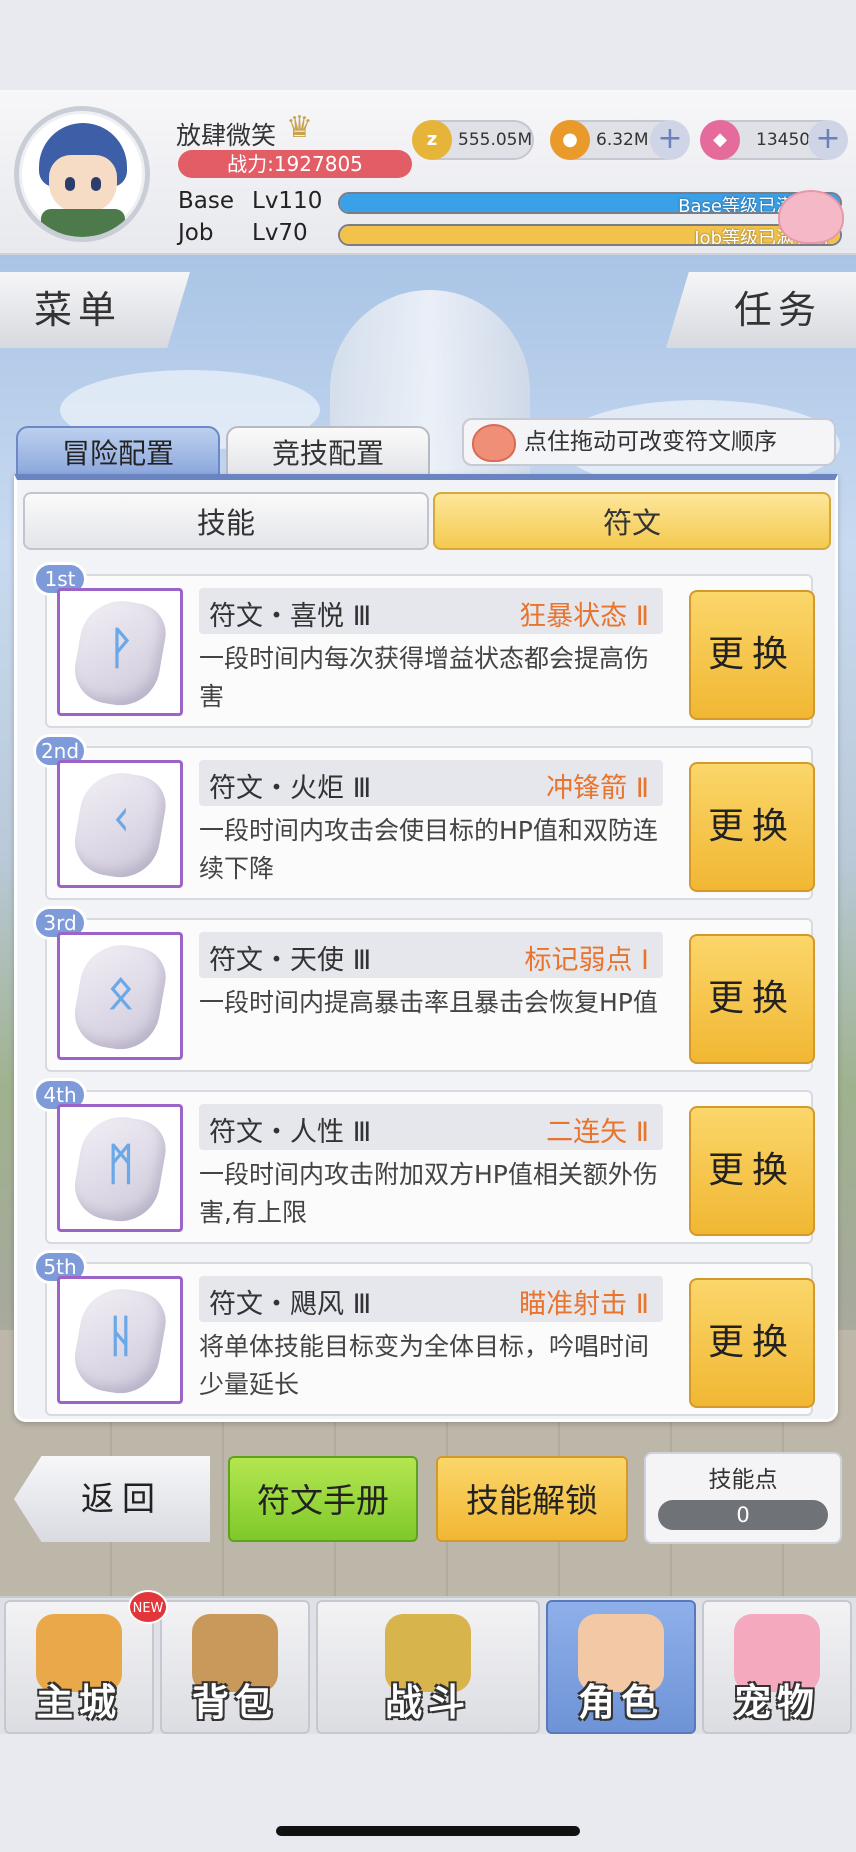 This screenshot has width=856, height=1852. What do you see at coordinates (424, 677) in the screenshot?
I see `rune-description: 一段时间内每次获得增益状态都会提高伤害` at bounding box center [424, 677].